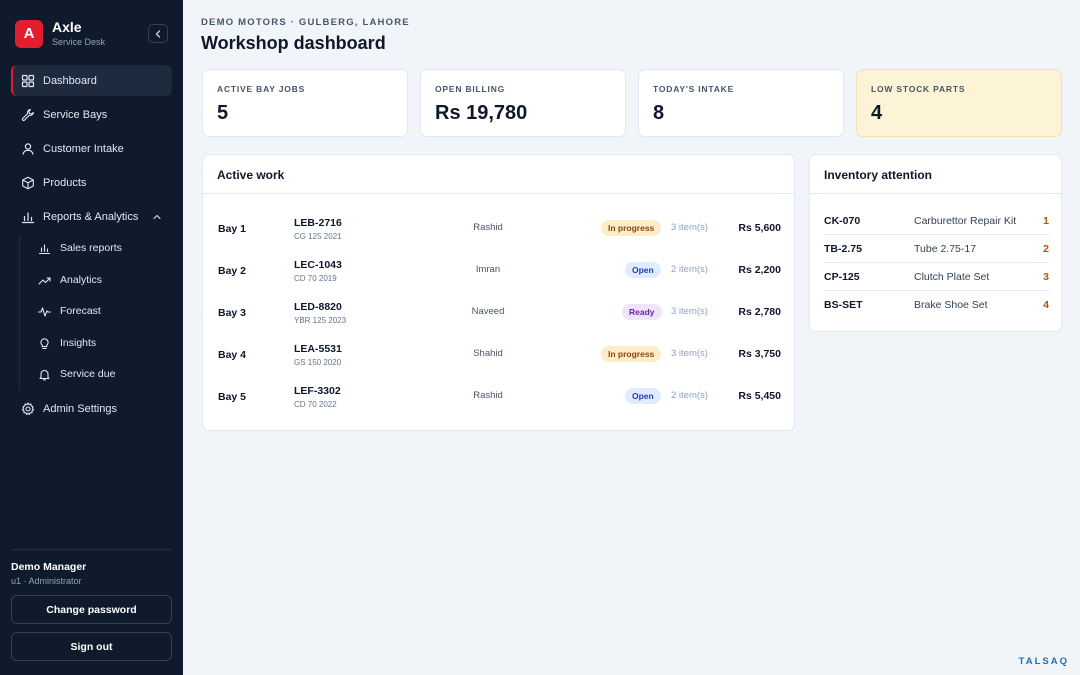  Describe the element at coordinates (315, 404) in the screenshot. I see `vehicle-model: CD 70 2022` at that location.